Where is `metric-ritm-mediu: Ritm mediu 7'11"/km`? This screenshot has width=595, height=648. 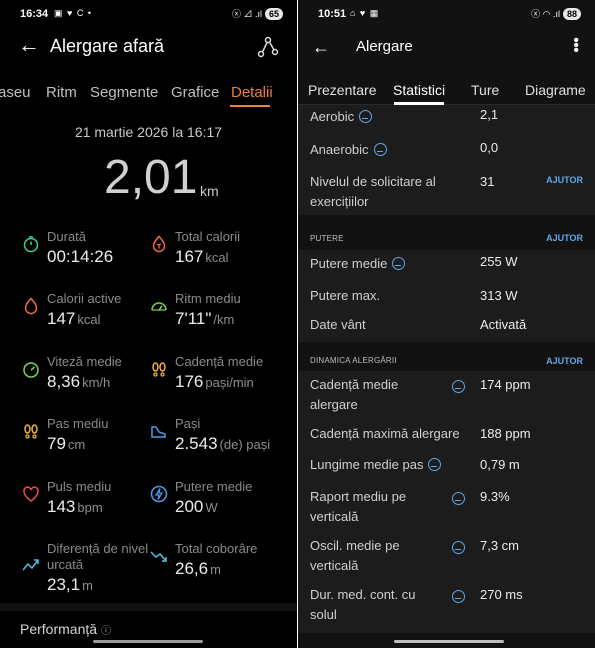 metric-ritm-mediu: Ritm mediu 7'11"/km is located at coordinates (220, 311).